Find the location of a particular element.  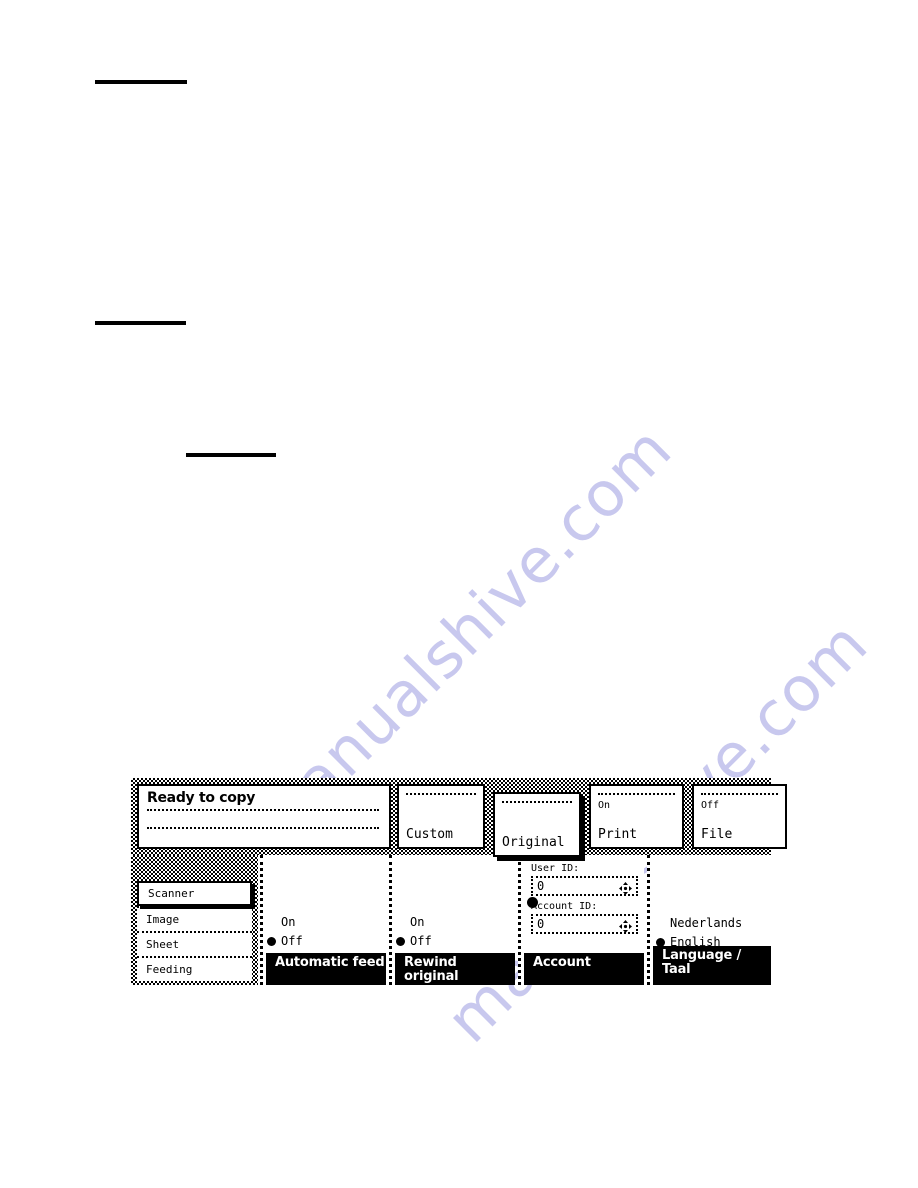

automatic-feed-option-off: Off is located at coordinates (285, 941).